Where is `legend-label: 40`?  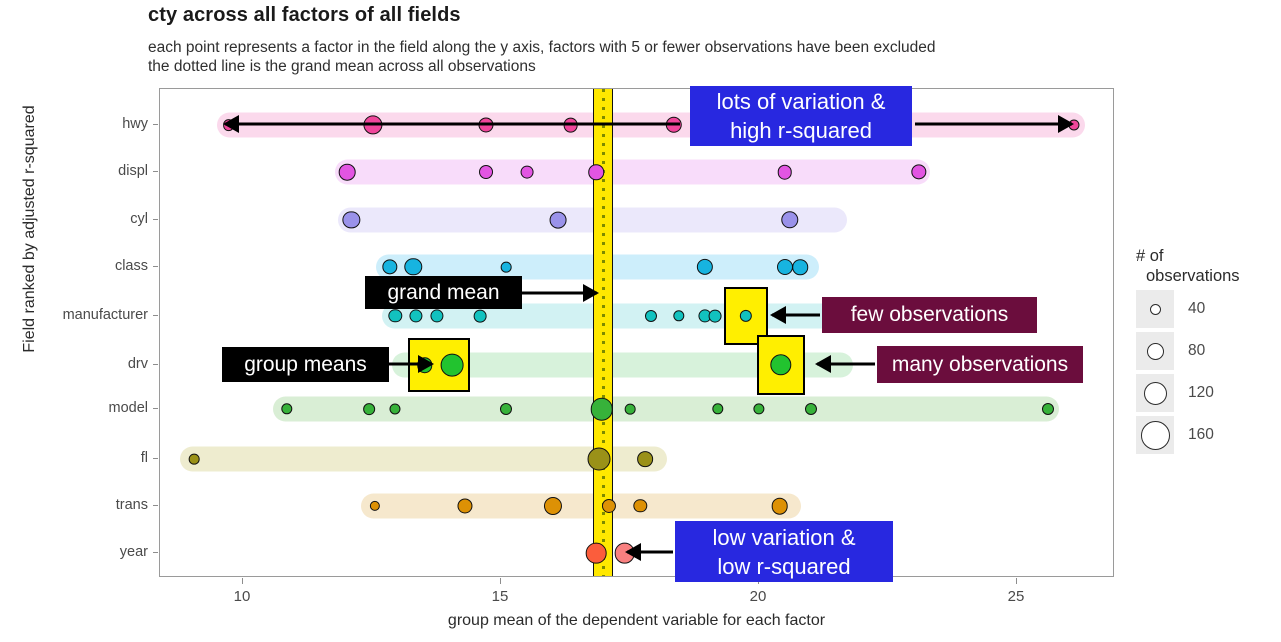
legend-label: 40 is located at coordinates (1197, 308).